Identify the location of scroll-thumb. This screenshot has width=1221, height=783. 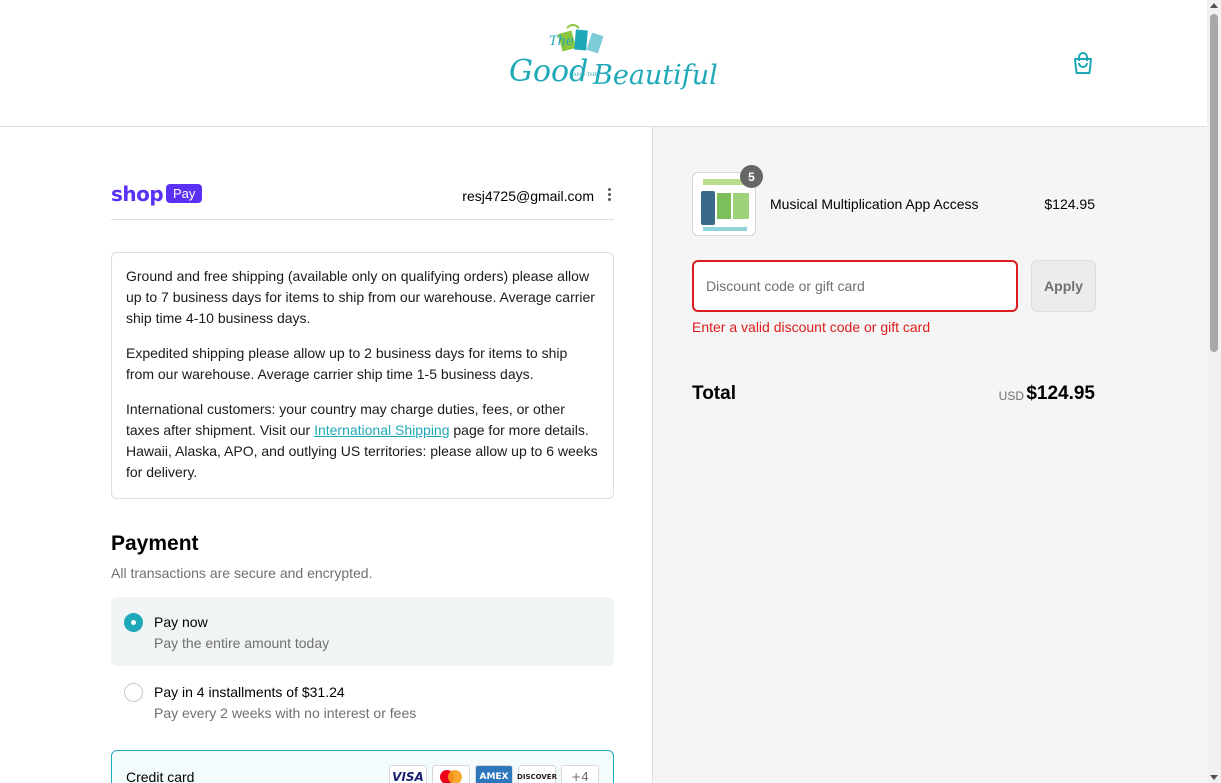
(1214, 183).